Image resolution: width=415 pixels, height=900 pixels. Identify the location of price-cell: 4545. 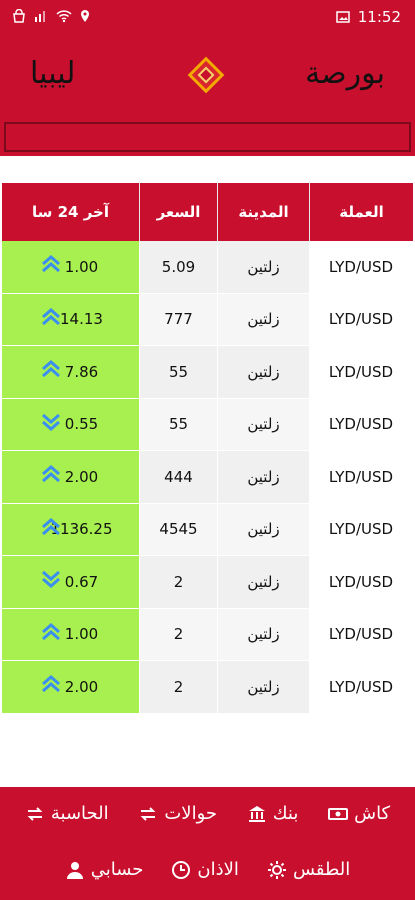
(179, 529).